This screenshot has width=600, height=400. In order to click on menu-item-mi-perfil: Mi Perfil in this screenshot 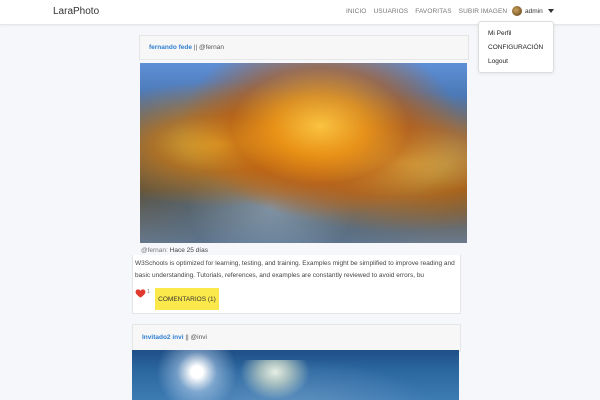, I will do `click(499, 33)`.